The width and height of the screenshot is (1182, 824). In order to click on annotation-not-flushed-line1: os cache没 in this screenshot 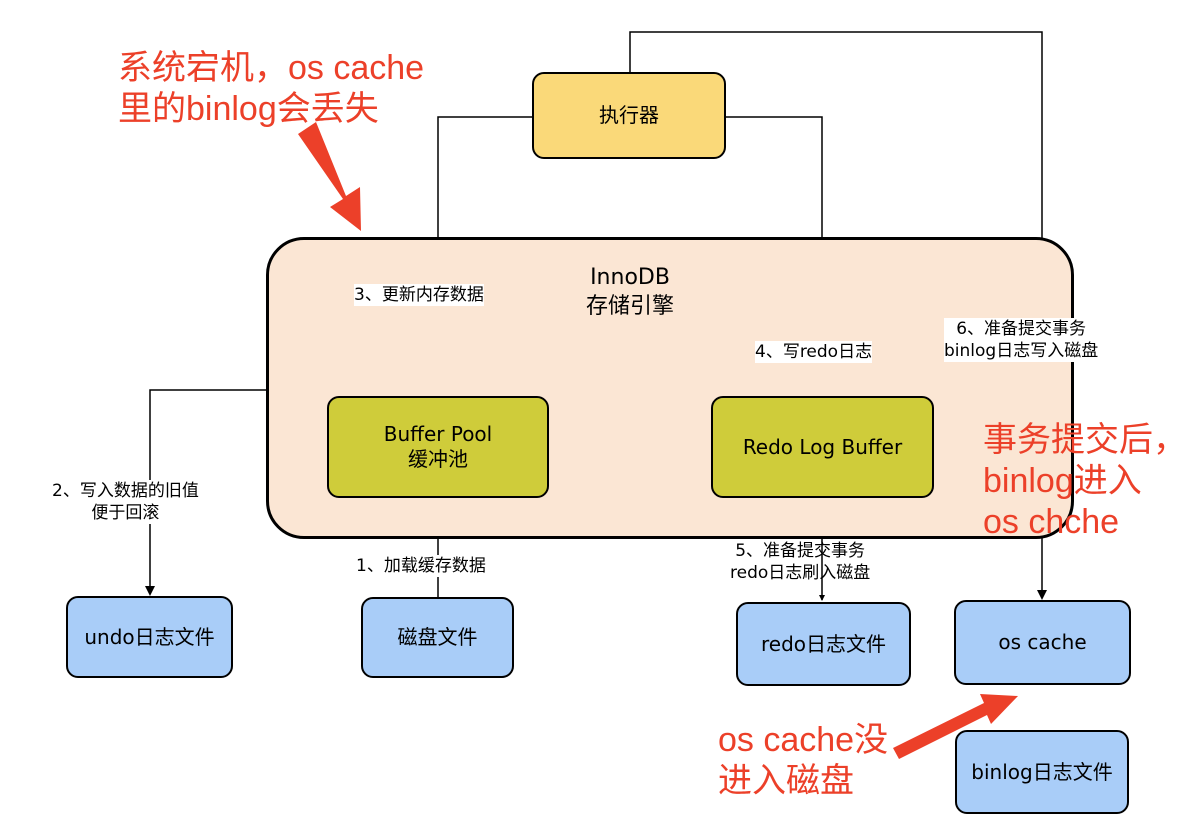, I will do `click(803, 740)`.